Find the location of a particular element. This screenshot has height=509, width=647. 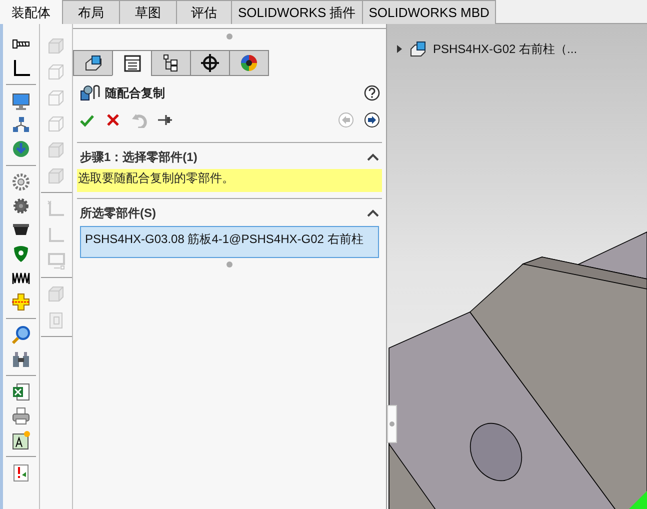

section-title: 步骤1：选择零部件(1) is located at coordinates (139, 157).